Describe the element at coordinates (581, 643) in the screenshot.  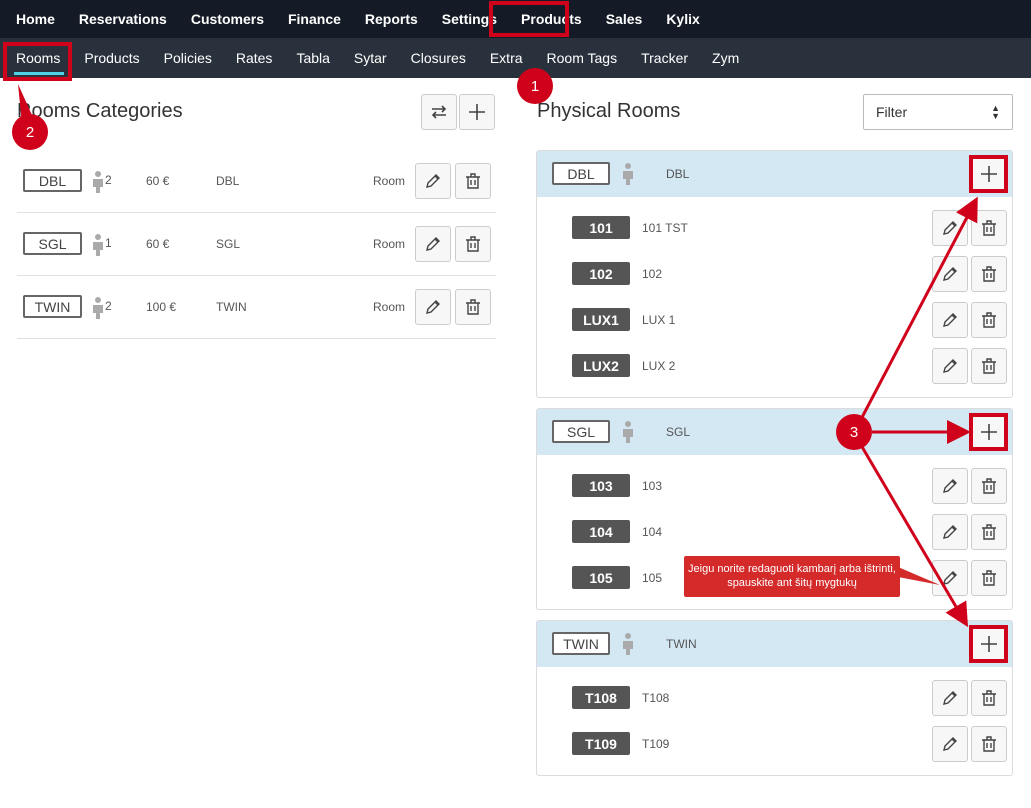
I see `group-code: TWIN` at that location.